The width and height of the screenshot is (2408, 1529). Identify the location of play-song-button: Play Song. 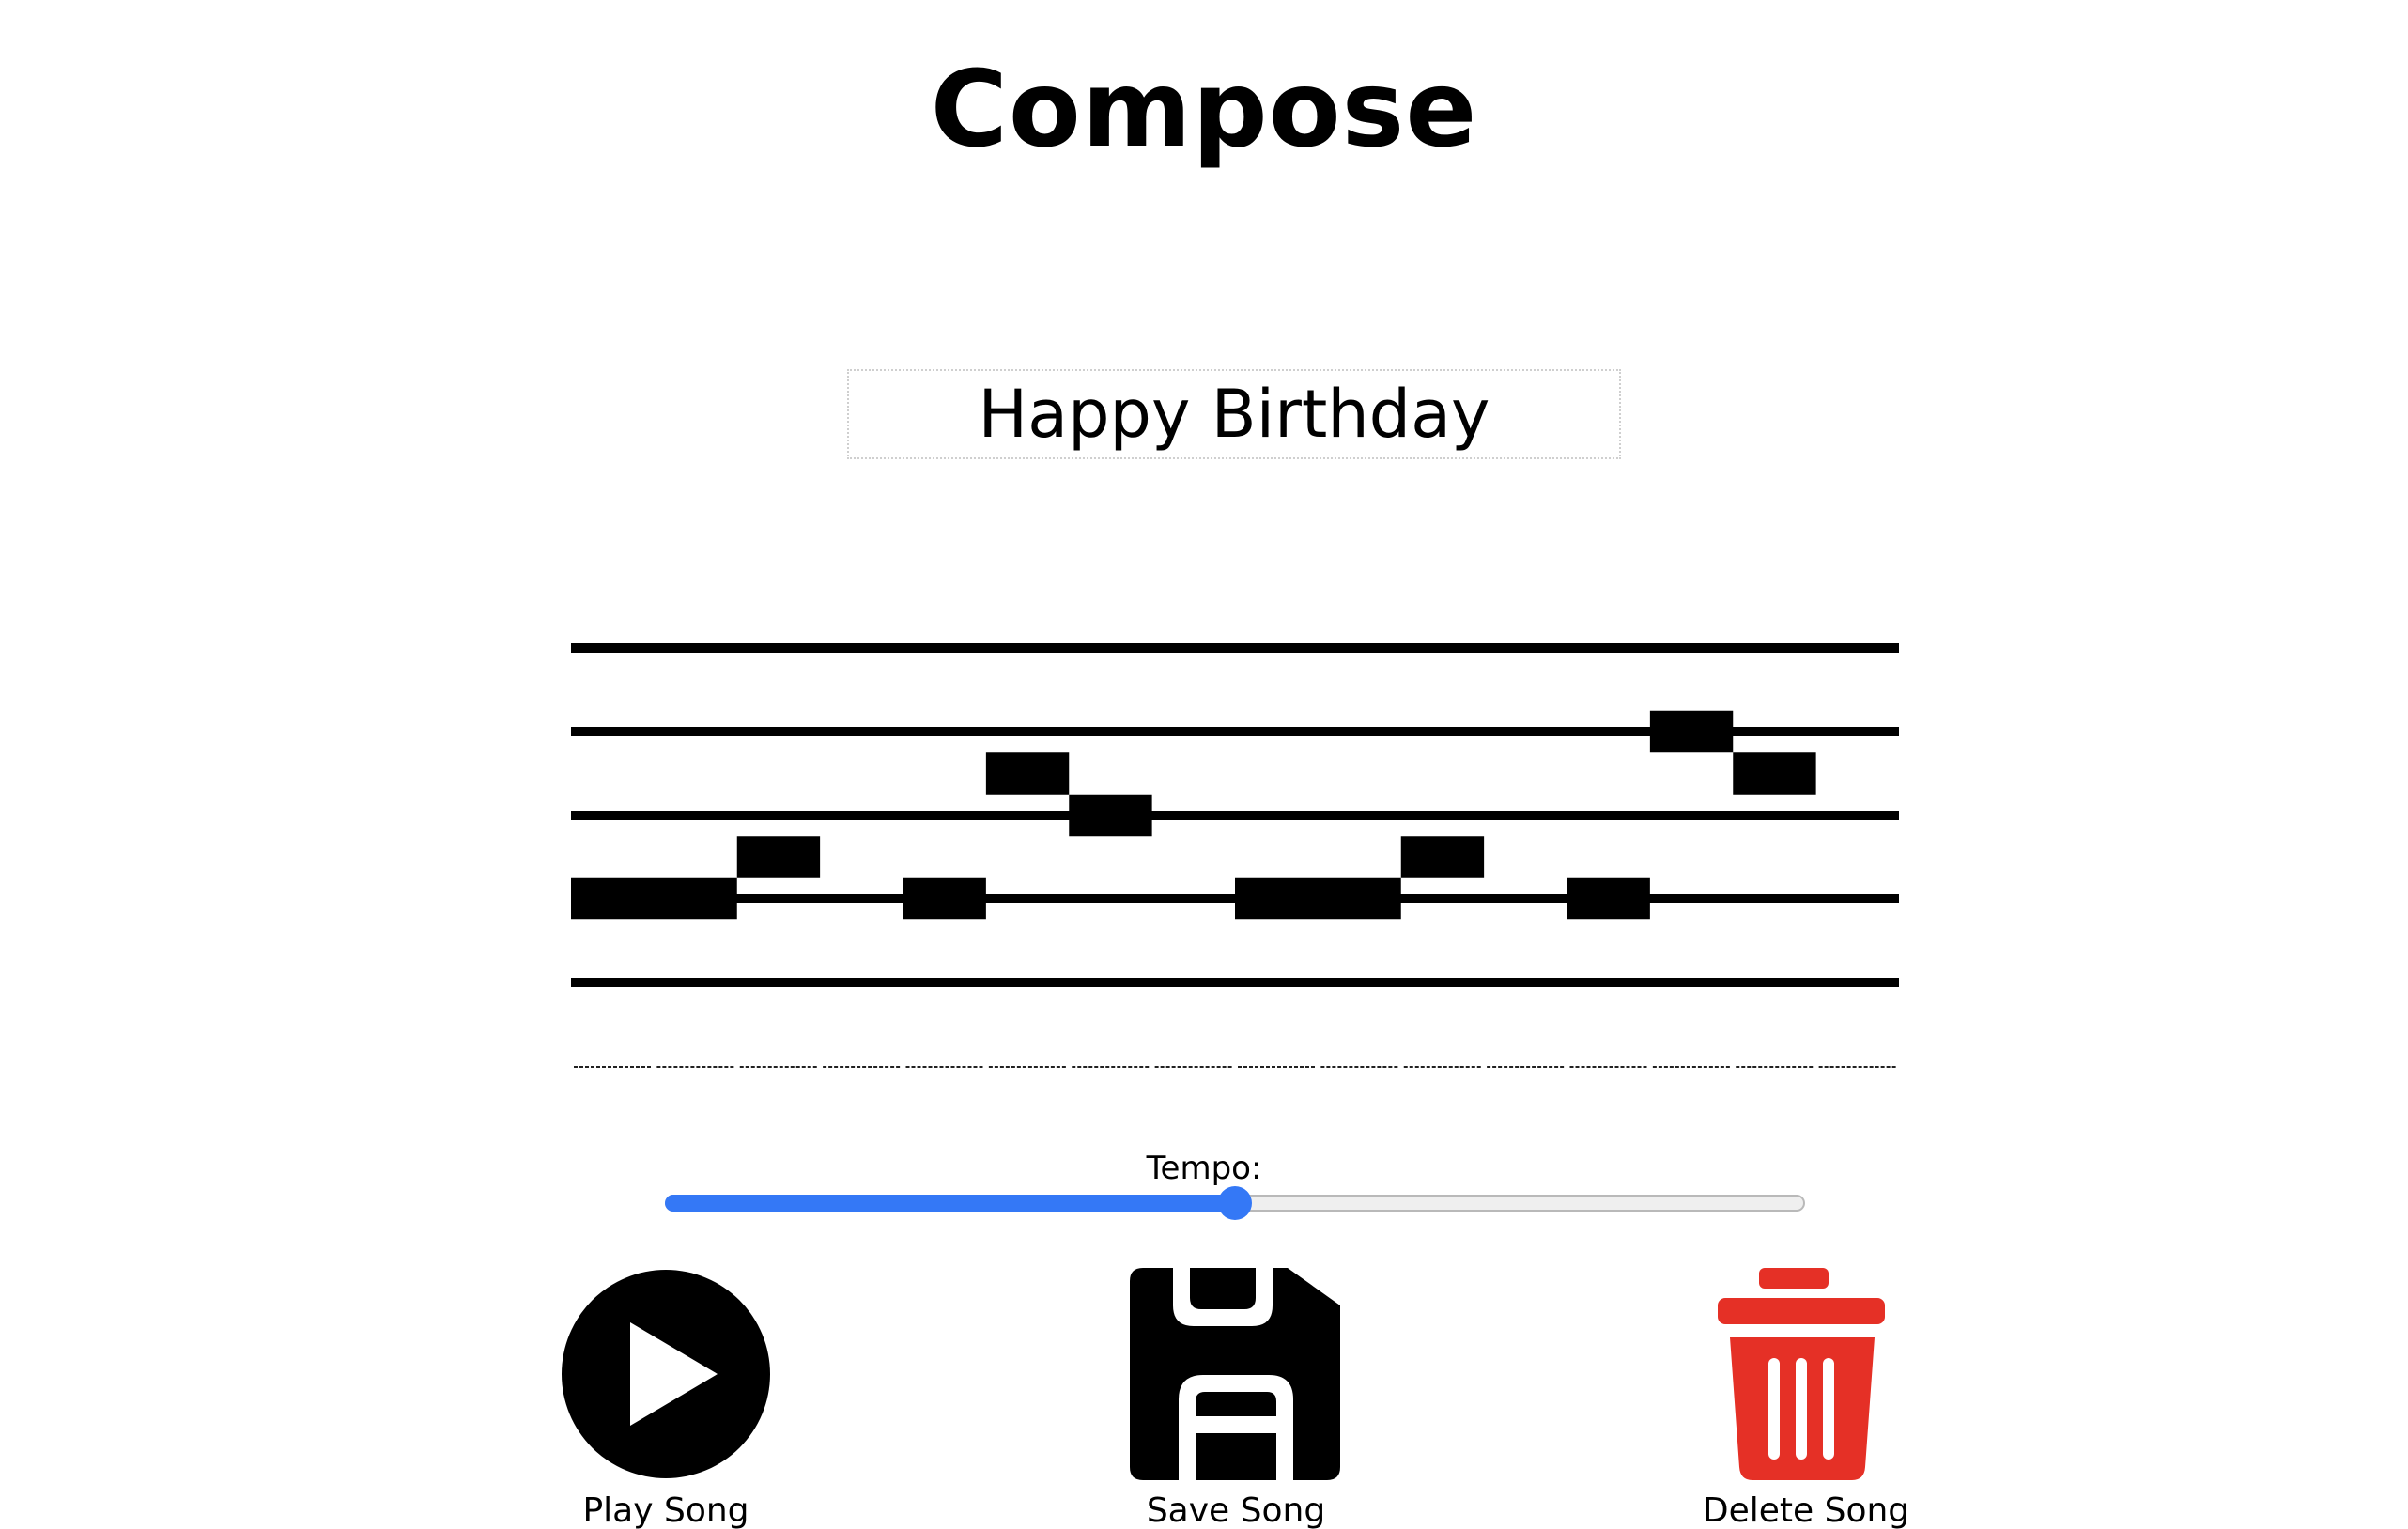
(666, 1398).